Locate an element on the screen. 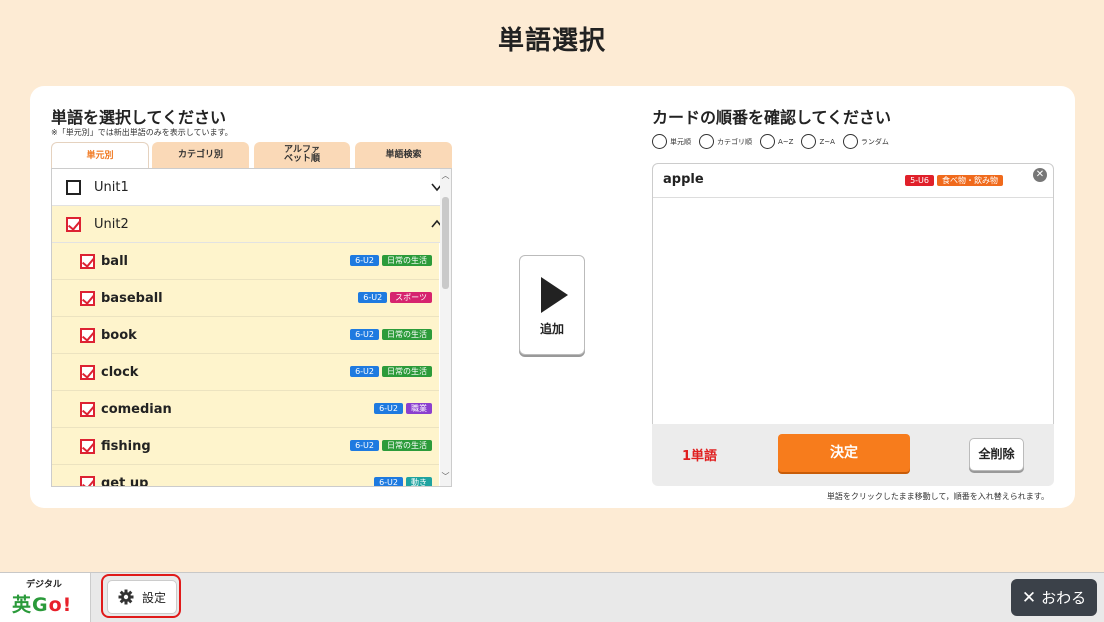 This screenshot has height=622, width=1104. right-heading: カードの順番を確認してください is located at coordinates (772, 117).